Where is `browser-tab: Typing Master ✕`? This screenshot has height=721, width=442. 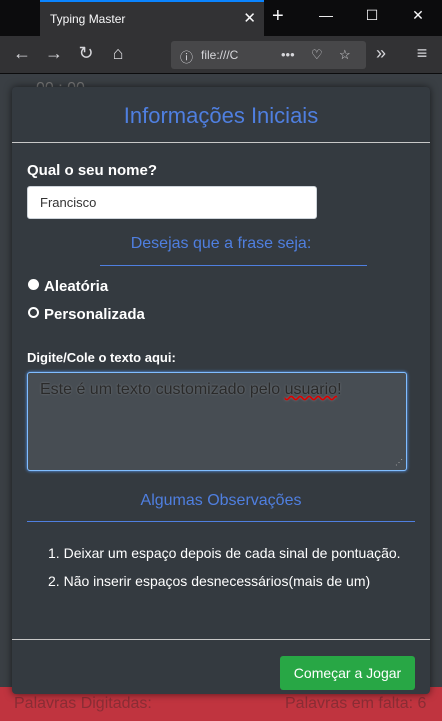
browser-tab: Typing Master ✕ is located at coordinates (152, 18).